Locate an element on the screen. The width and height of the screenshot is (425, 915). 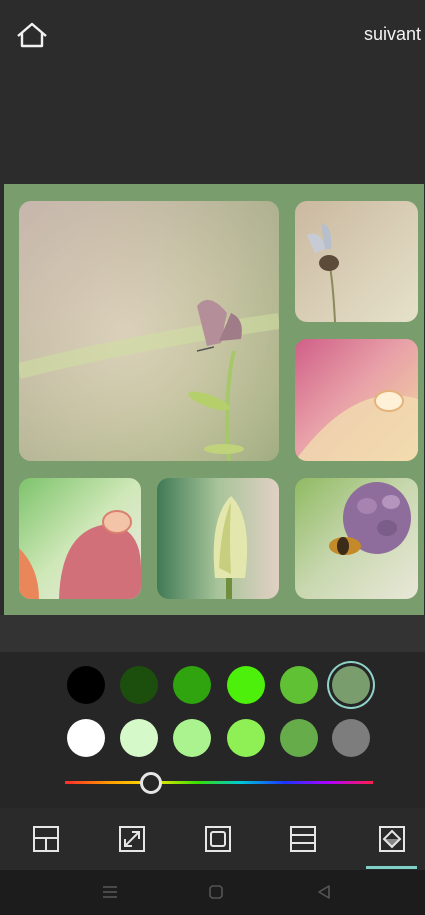
system-nav-bar is located at coordinates (212, 892).